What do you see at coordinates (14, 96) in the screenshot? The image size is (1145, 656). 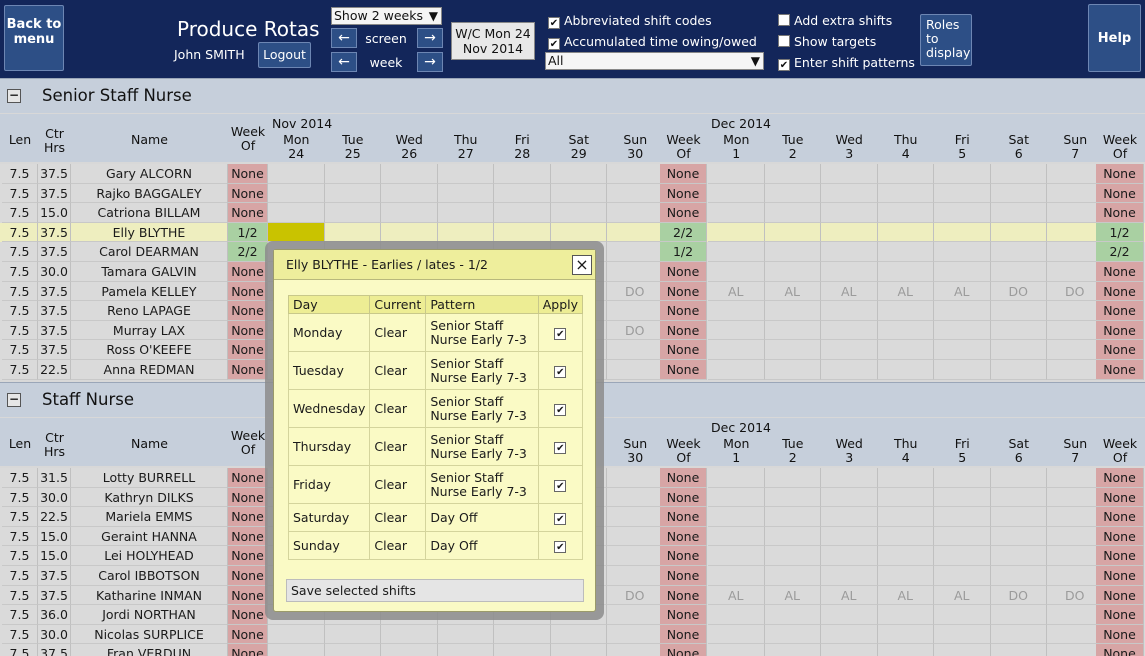 I see `collapse-toggle-icon: −` at bounding box center [14, 96].